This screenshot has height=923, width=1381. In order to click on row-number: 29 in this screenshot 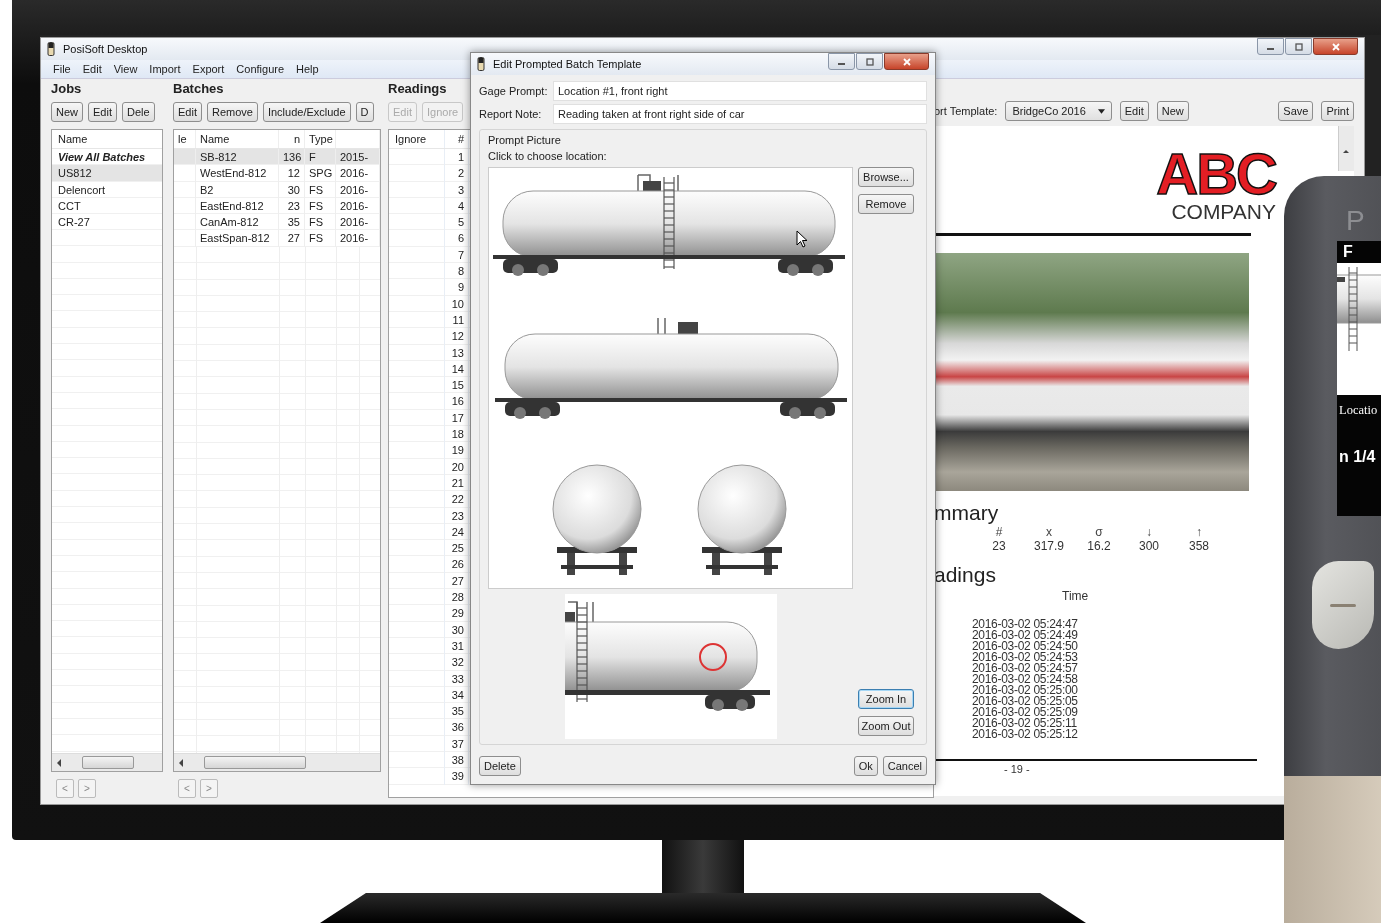, I will do `click(457, 613)`.